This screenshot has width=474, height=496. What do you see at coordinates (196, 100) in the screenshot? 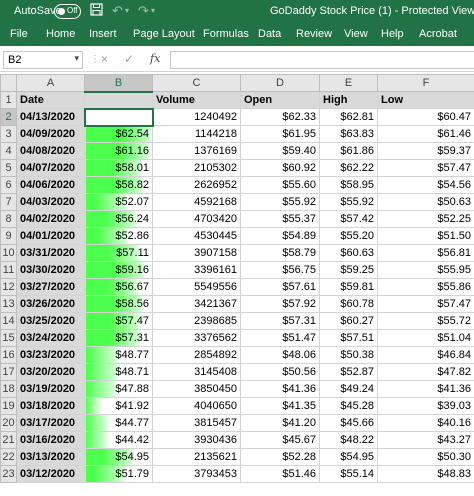
I see `header-volume: Volume` at bounding box center [196, 100].